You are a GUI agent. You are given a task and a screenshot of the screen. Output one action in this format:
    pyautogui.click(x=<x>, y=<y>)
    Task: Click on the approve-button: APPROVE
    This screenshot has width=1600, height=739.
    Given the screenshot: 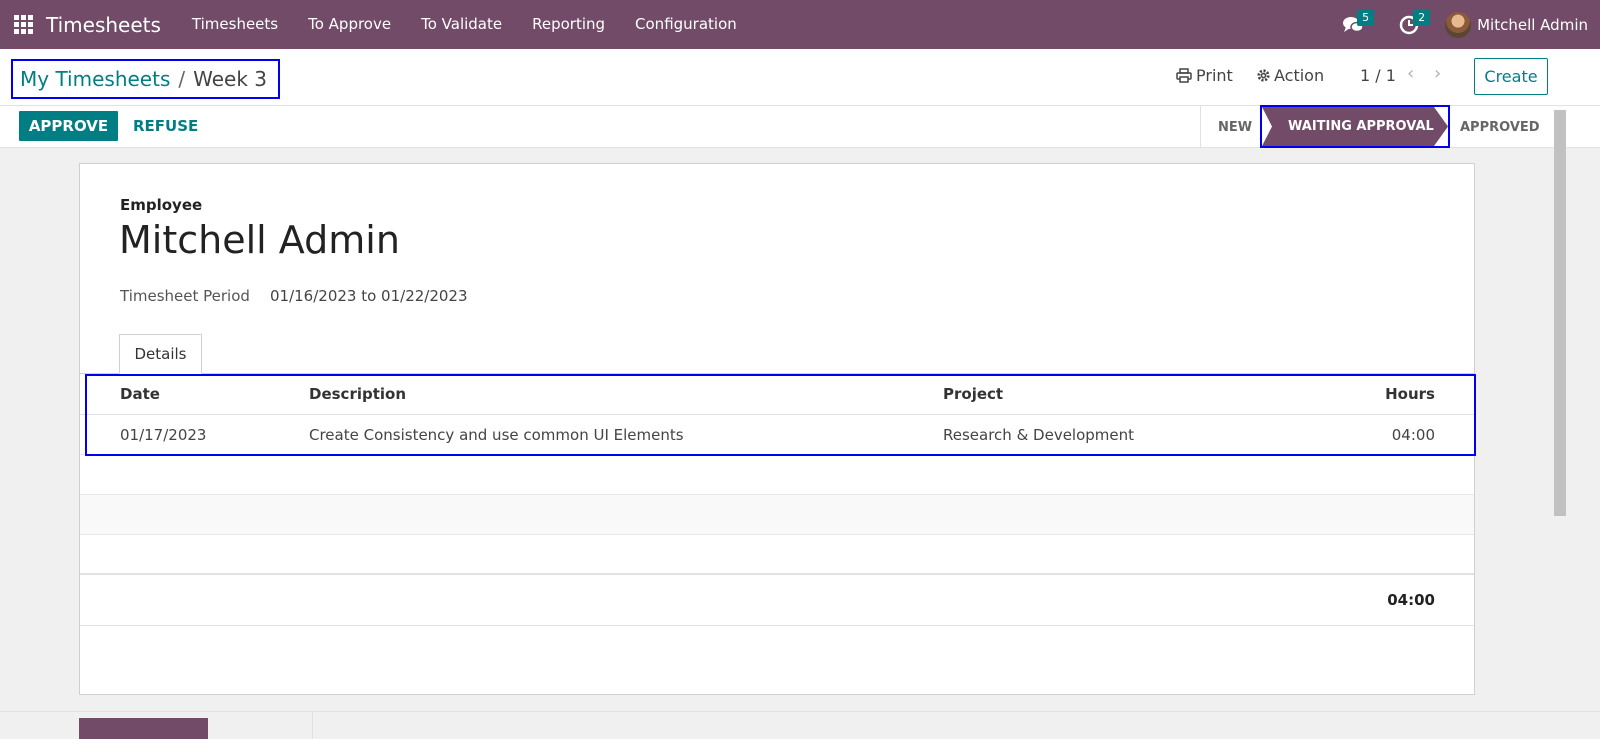 What is the action you would take?
    pyautogui.click(x=68, y=126)
    